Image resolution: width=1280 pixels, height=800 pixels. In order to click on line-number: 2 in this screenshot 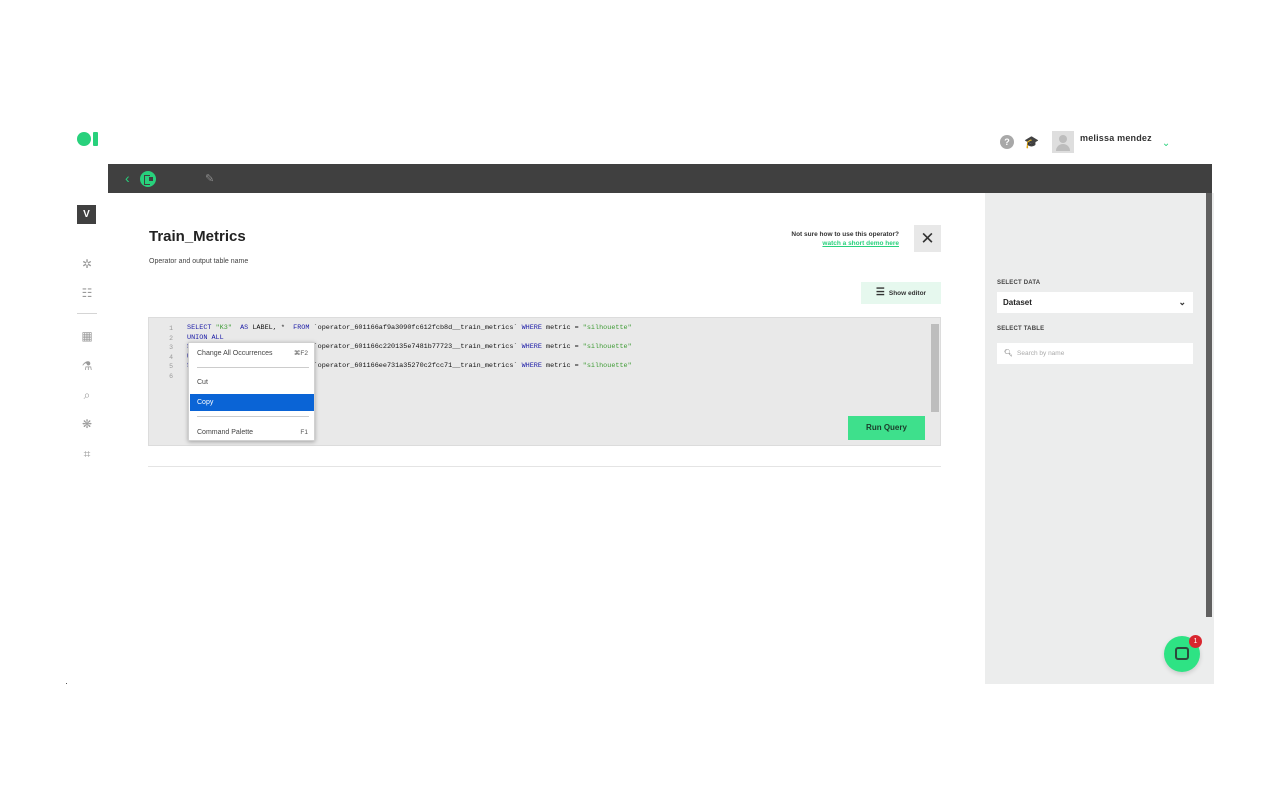, I will do `click(171, 338)`.